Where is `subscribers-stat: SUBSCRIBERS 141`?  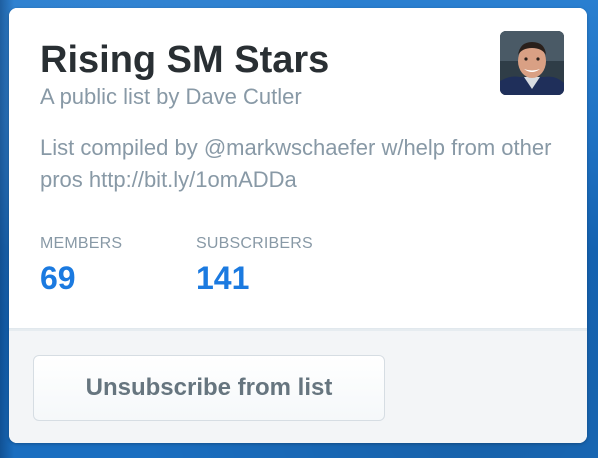 subscribers-stat: SUBSCRIBERS 141 is located at coordinates (254, 264).